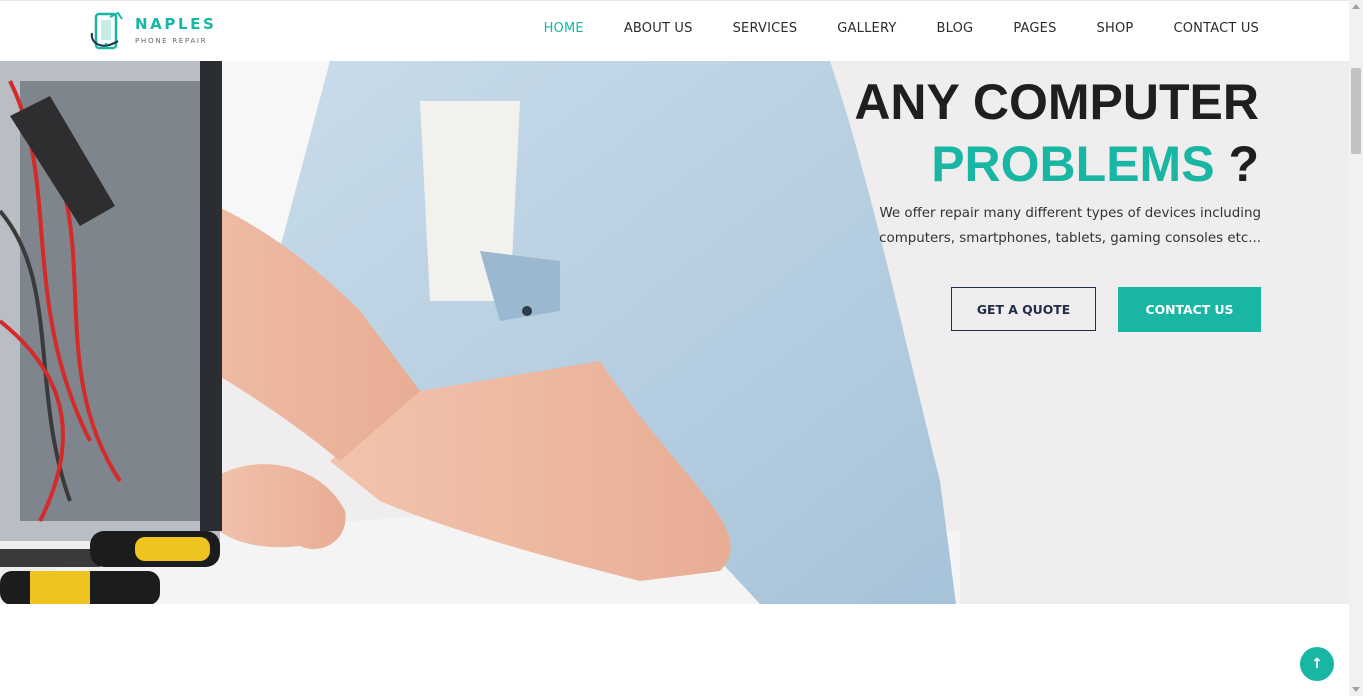 This screenshot has height=696, width=1363. What do you see at coordinates (765, 28) in the screenshot?
I see `nav-item-services: SERVICES` at bounding box center [765, 28].